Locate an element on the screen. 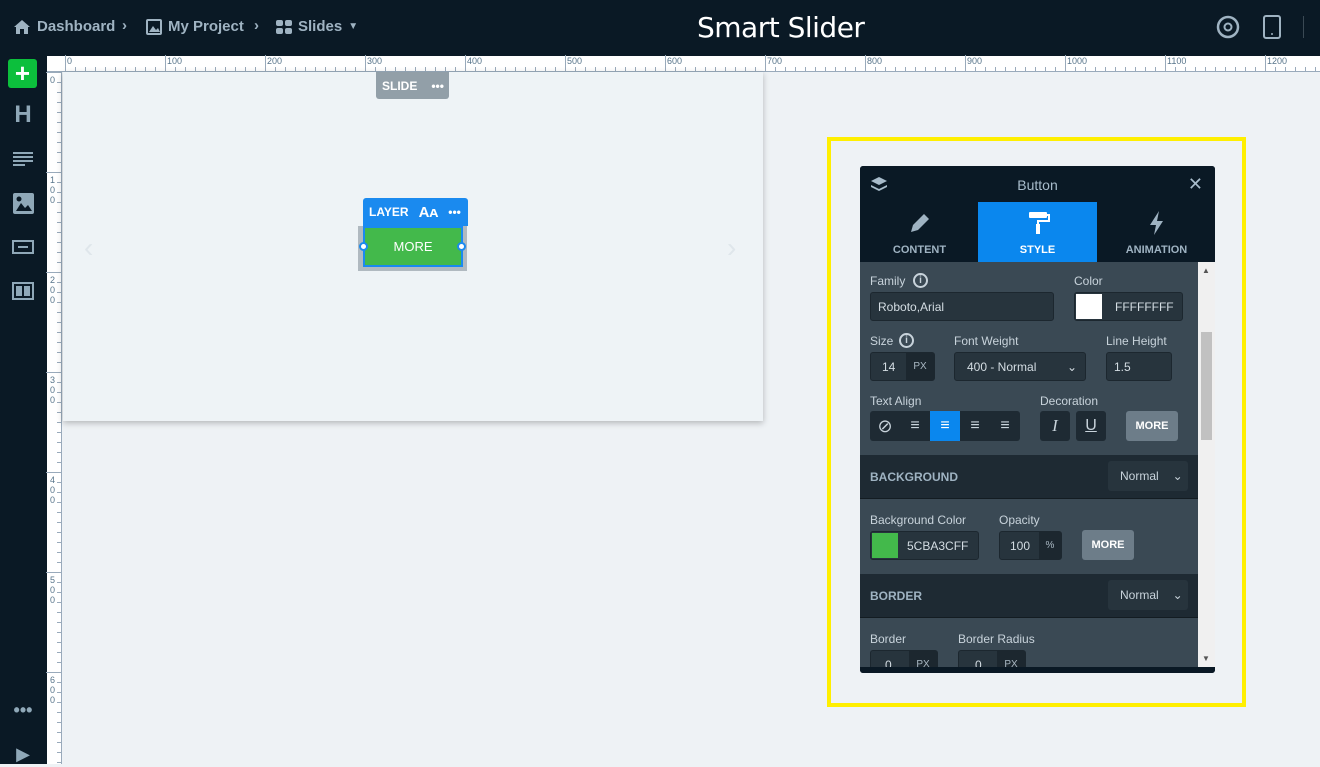 The height and width of the screenshot is (767, 1320). text-icon is located at coordinates (23, 159).